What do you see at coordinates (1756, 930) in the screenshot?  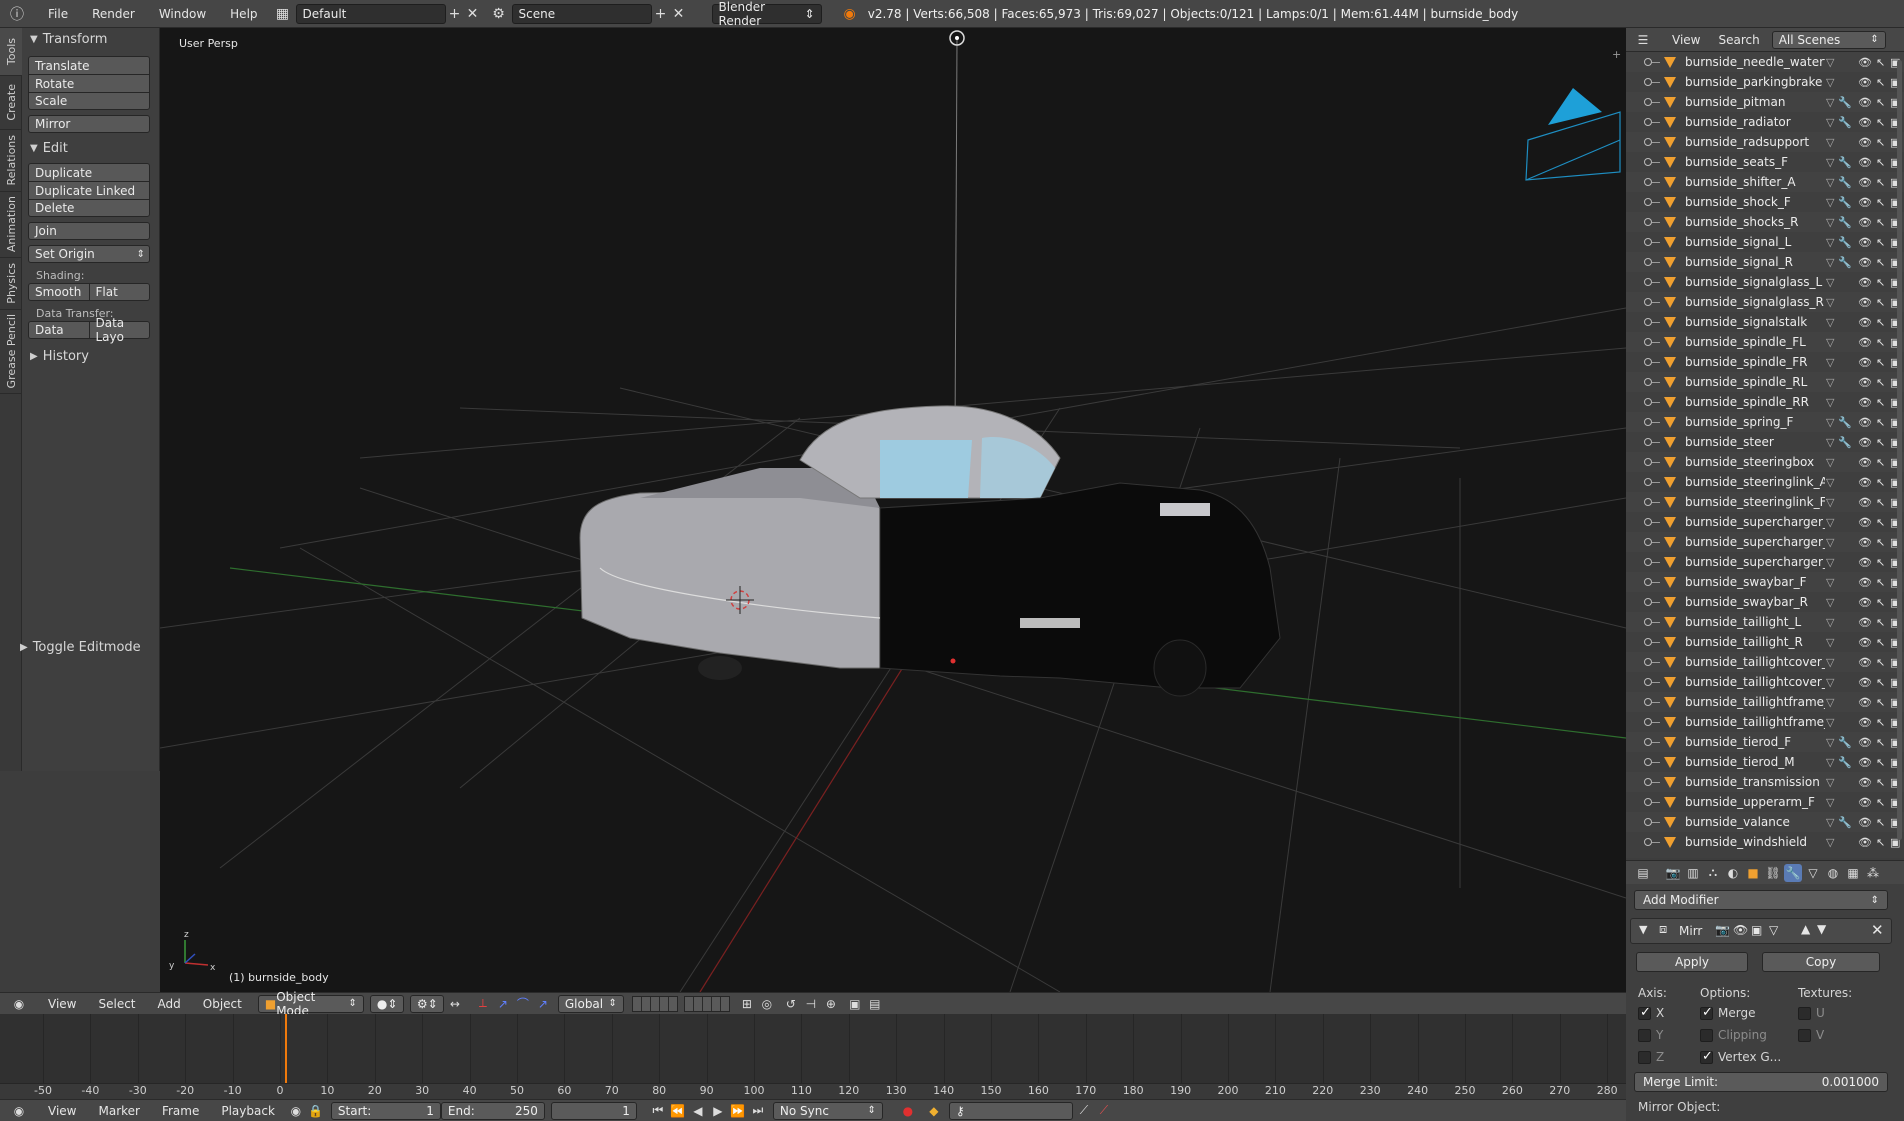 I see `editmode-toggle-icon: ▣` at bounding box center [1756, 930].